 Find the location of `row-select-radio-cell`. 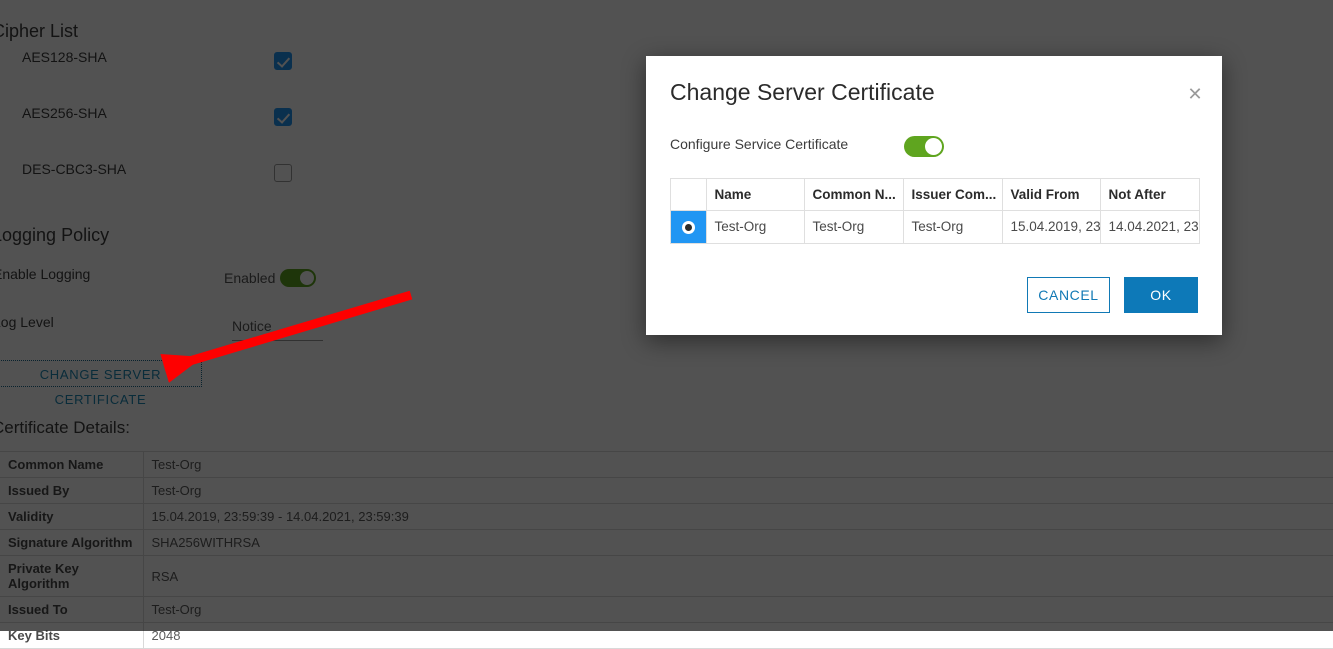

row-select-radio-cell is located at coordinates (689, 226).